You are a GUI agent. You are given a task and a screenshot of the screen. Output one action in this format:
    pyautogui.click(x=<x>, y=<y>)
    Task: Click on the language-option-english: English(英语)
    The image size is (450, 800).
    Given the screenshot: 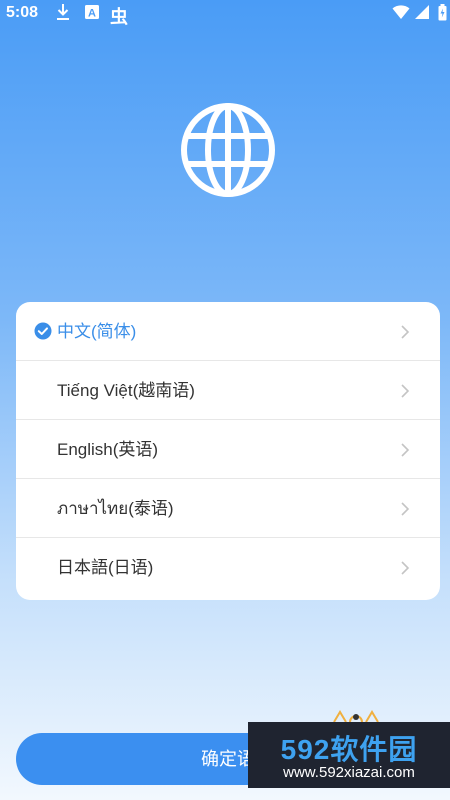 What is the action you would take?
    pyautogui.click(x=228, y=449)
    